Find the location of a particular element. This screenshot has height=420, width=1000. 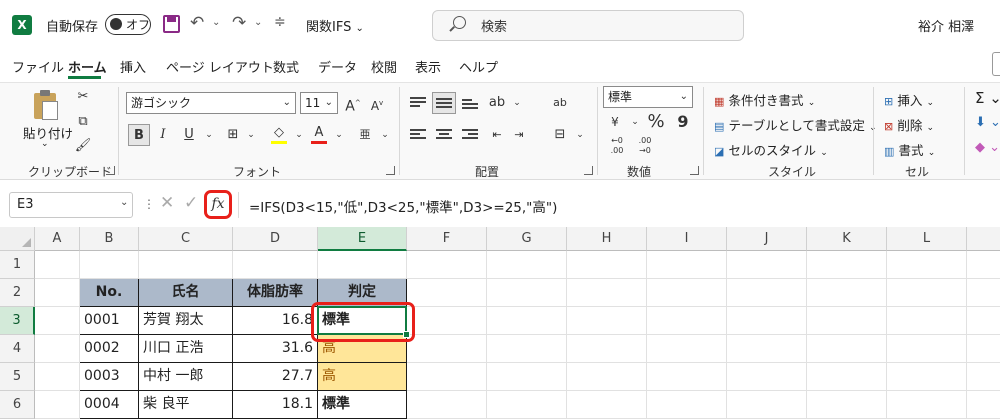

table-cell: 27.7 is located at coordinates (275, 377).